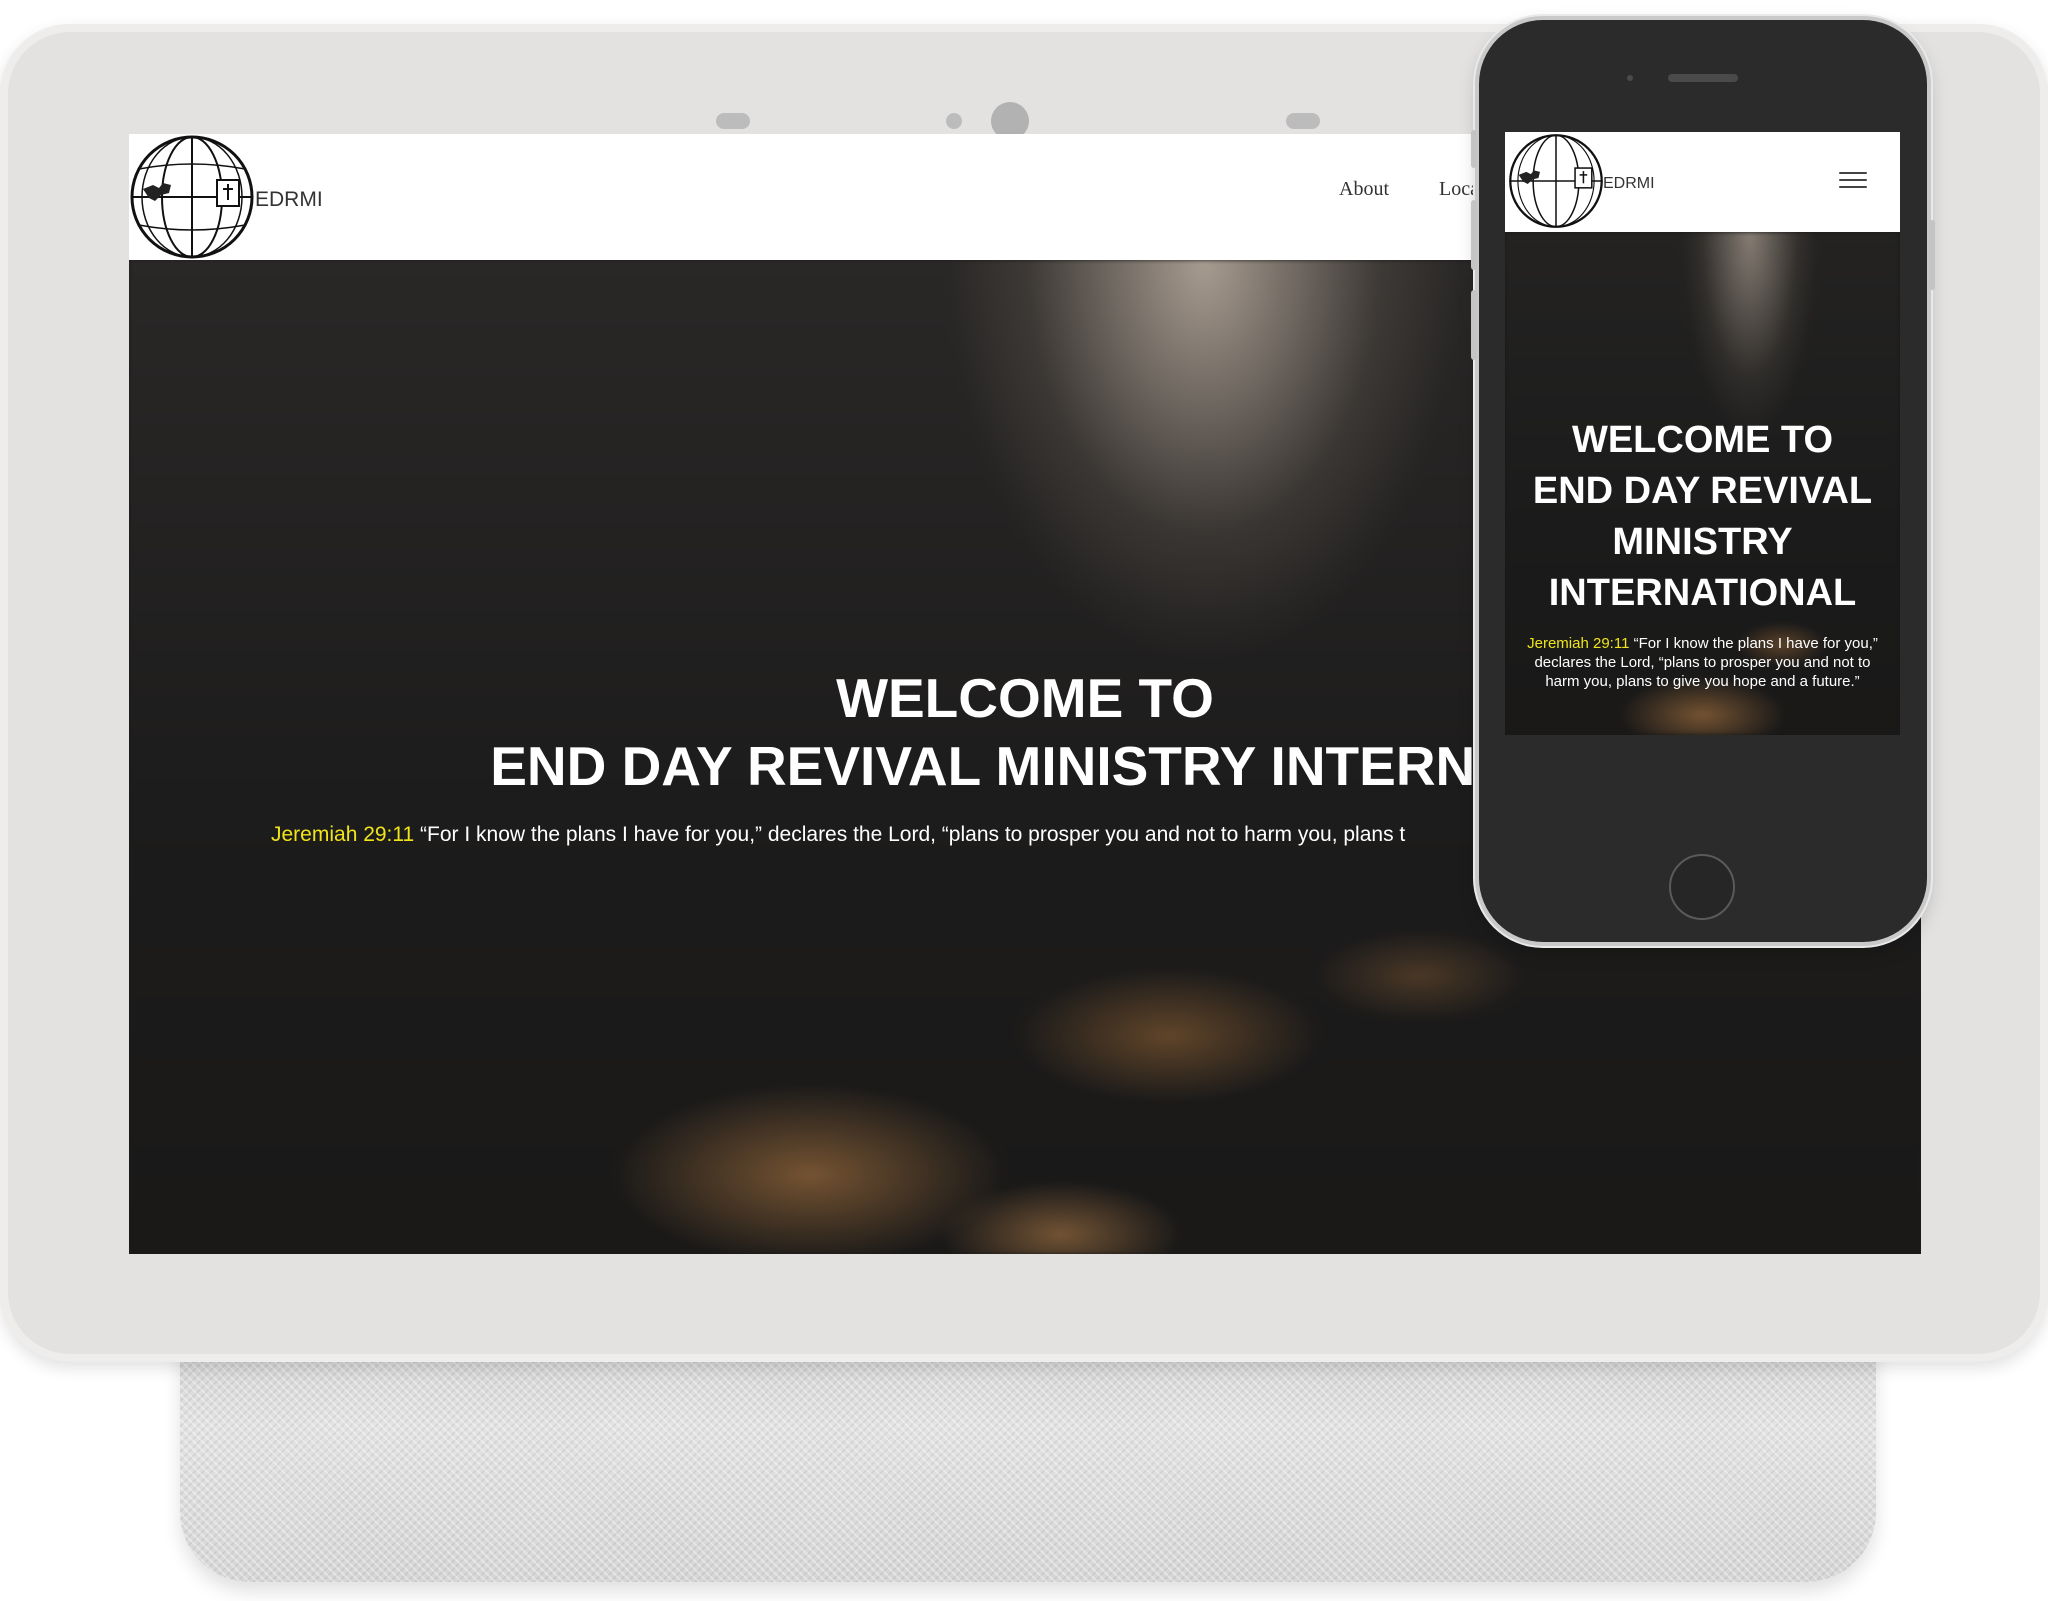 This screenshot has height=1601, width=2048. I want to click on phone-speaker, so click(1703, 78).